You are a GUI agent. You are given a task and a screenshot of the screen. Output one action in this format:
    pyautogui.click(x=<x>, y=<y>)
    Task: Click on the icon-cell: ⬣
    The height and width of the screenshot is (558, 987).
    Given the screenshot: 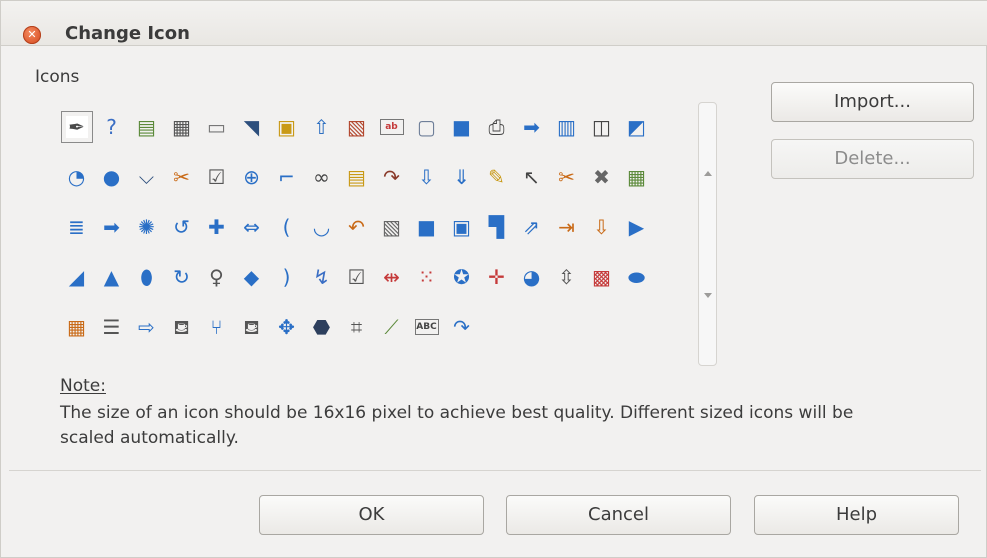 What is the action you would take?
    pyautogui.click(x=321, y=327)
    